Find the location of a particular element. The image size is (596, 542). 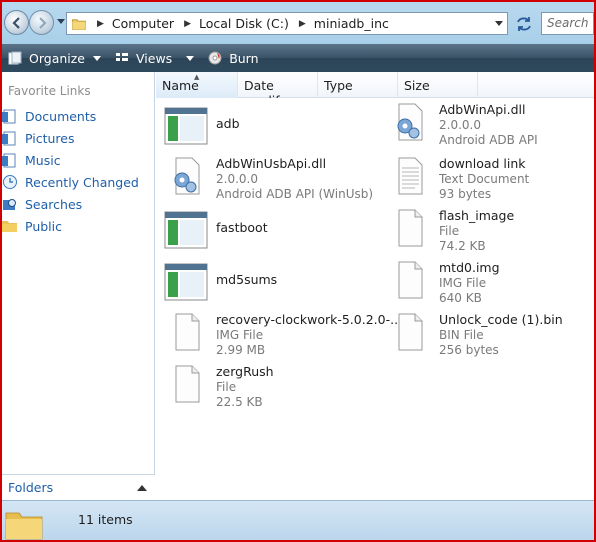

folder-icon is located at coordinates (24, 526).